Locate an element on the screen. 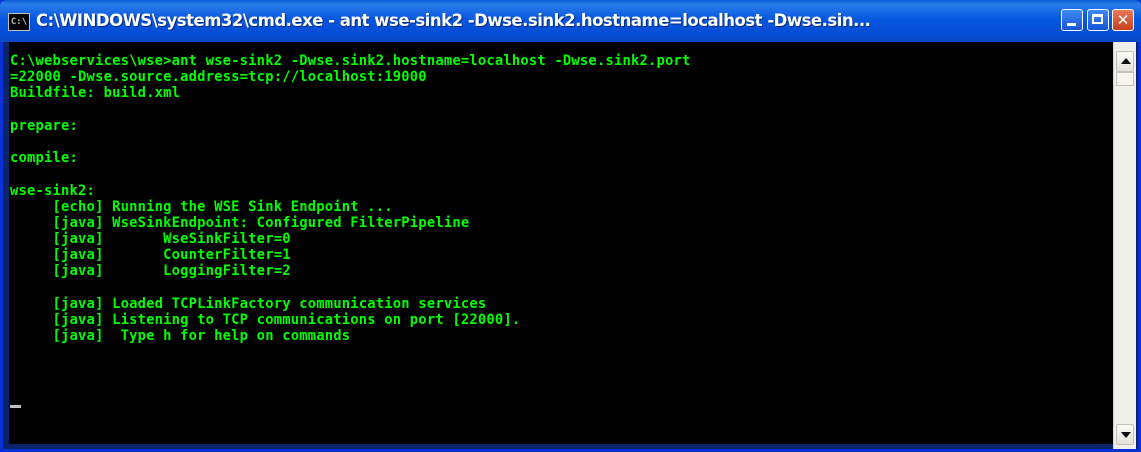  console-line: [java] Type h for help on commands is located at coordinates (180, 336).